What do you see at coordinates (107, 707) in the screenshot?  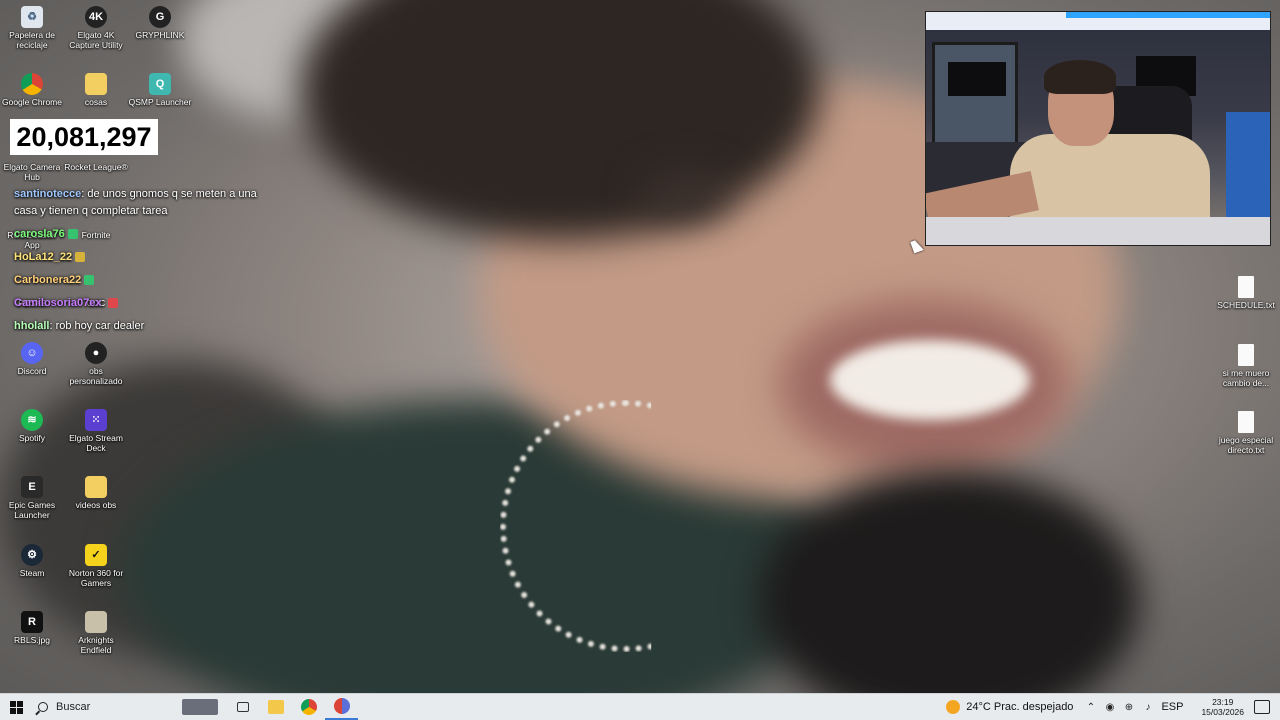 I see `taskbar-search: Buscar` at bounding box center [107, 707].